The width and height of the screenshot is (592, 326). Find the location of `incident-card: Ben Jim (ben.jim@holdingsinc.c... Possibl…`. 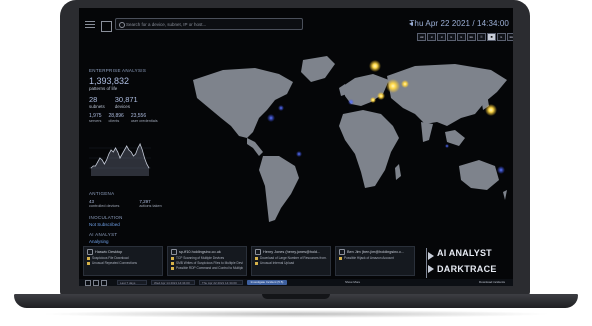

incident-card: Ben Jim (ben.jim@holdingsinc.c... Possibl… is located at coordinates (375, 261).